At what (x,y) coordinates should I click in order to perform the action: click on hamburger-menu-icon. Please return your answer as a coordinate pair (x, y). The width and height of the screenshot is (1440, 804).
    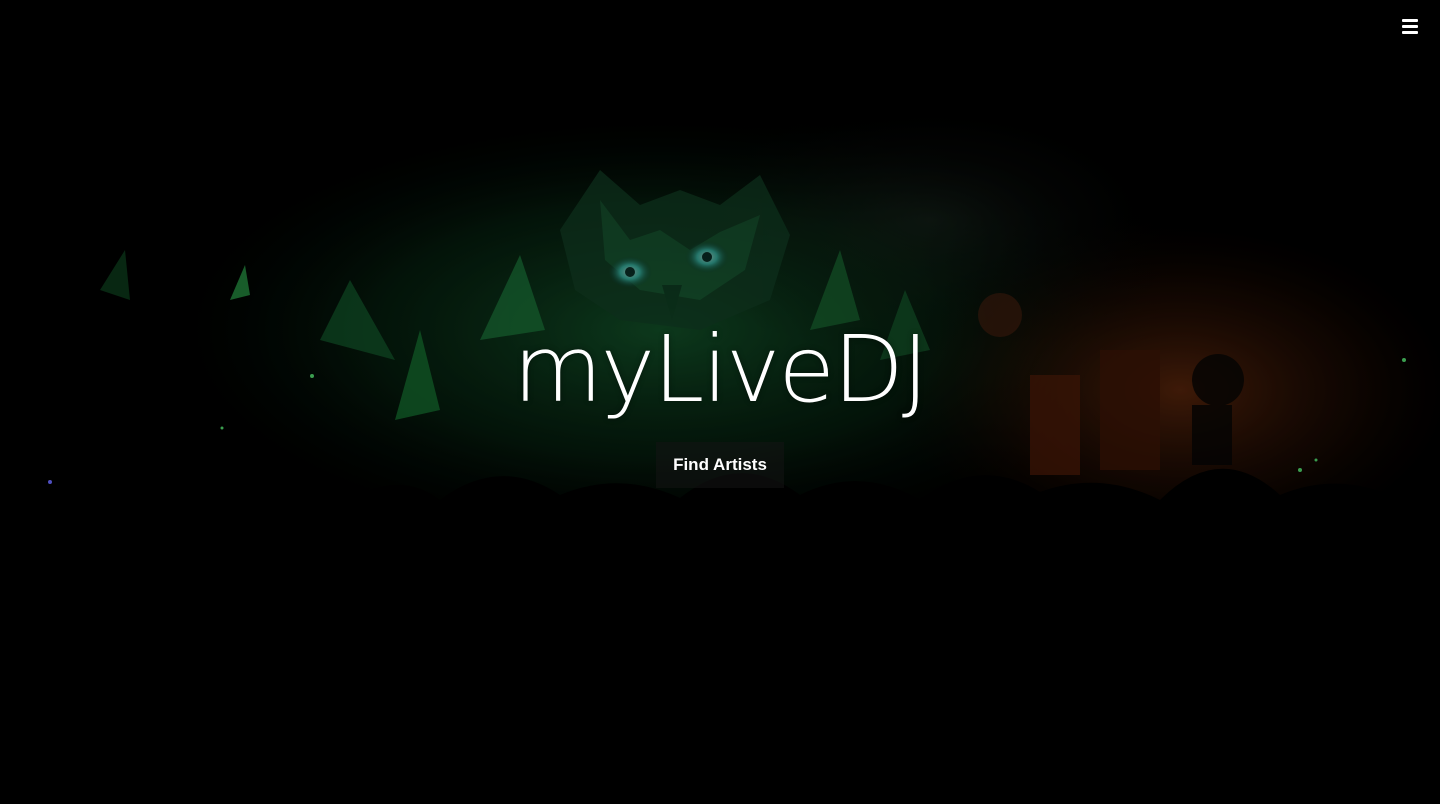
    Looking at the image, I should click on (1410, 26).